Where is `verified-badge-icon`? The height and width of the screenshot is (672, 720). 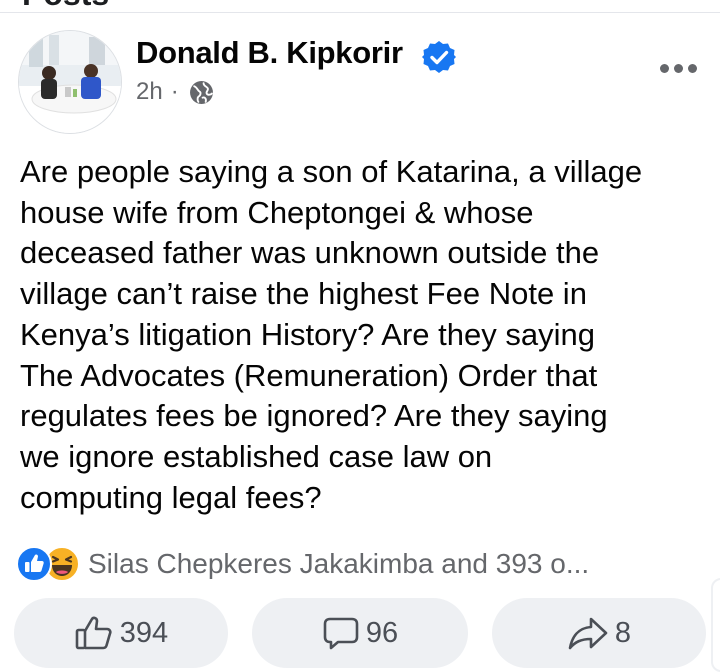 verified-badge-icon is located at coordinates (439, 57).